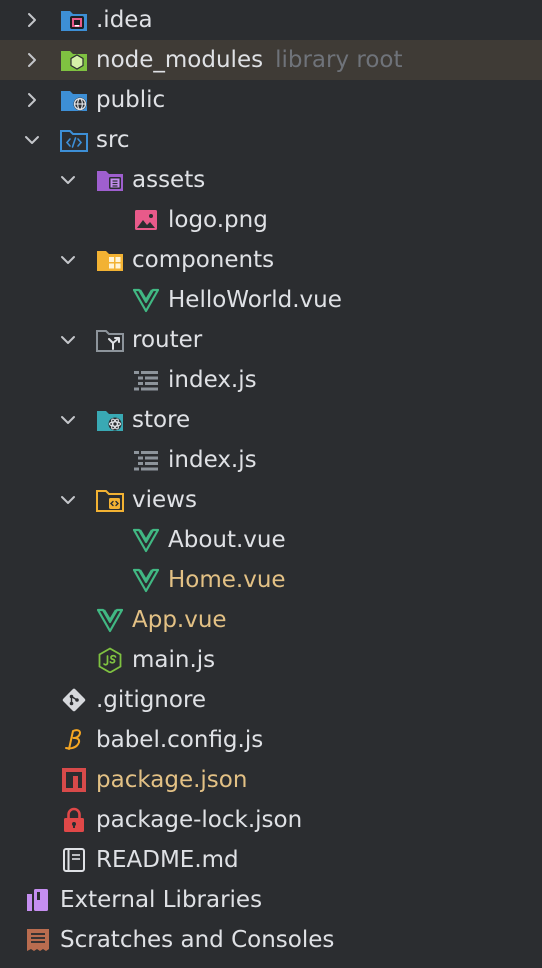 The width and height of the screenshot is (542, 968). Describe the element at coordinates (74, 140) in the screenshot. I see `source-folder-icon` at that location.